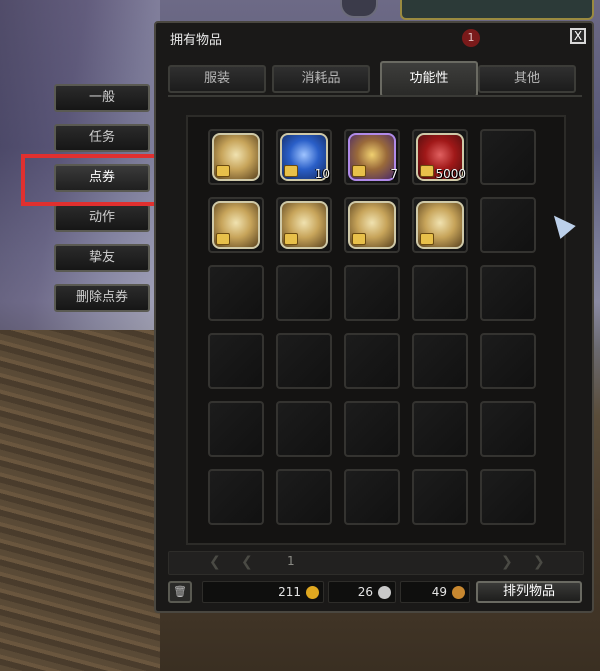 This screenshot has width=600, height=671. What do you see at coordinates (384, 592) in the screenshot?
I see `silver-coin-icon` at bounding box center [384, 592].